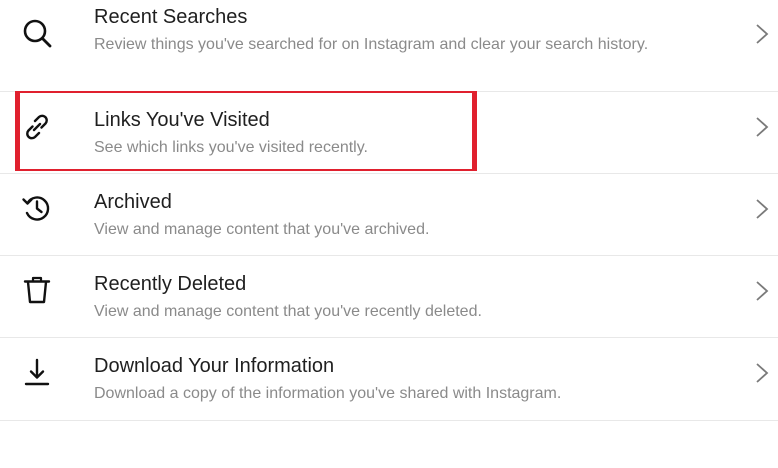 Image resolution: width=778 pixels, height=468 pixels. What do you see at coordinates (182, 120) in the screenshot?
I see `menu-item-title: Links You've Visited` at bounding box center [182, 120].